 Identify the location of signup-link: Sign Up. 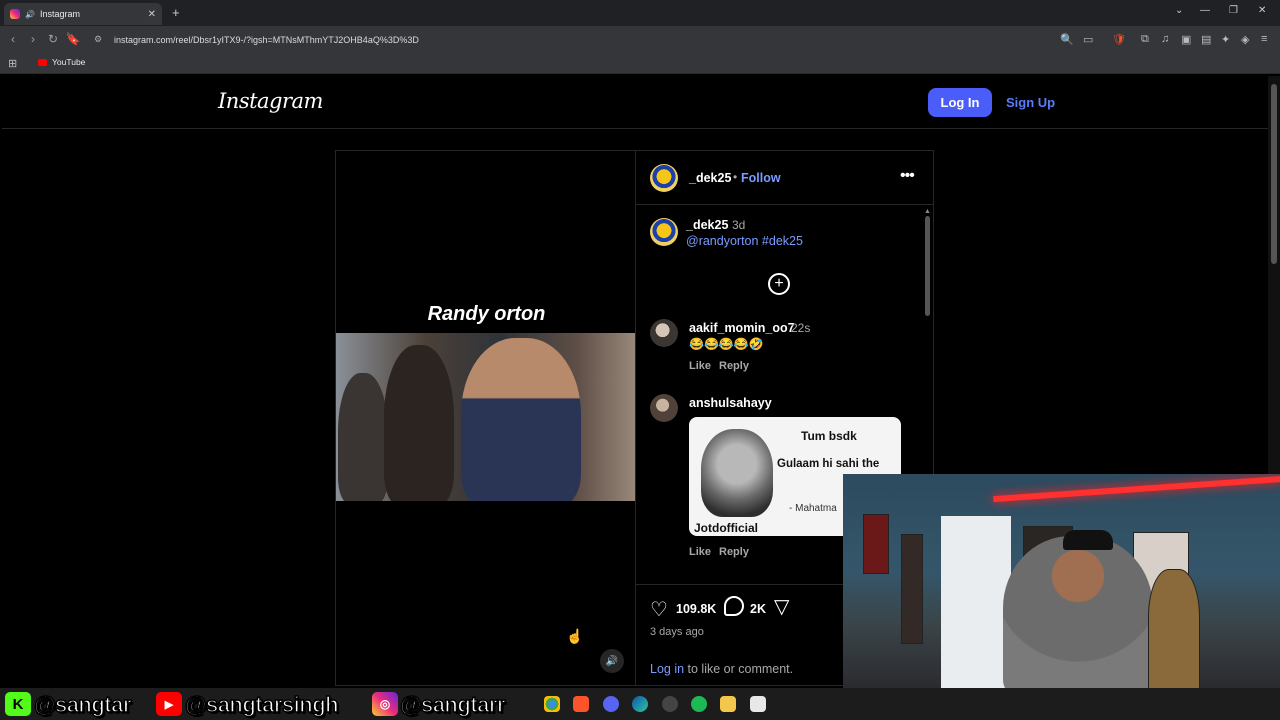
(1030, 102).